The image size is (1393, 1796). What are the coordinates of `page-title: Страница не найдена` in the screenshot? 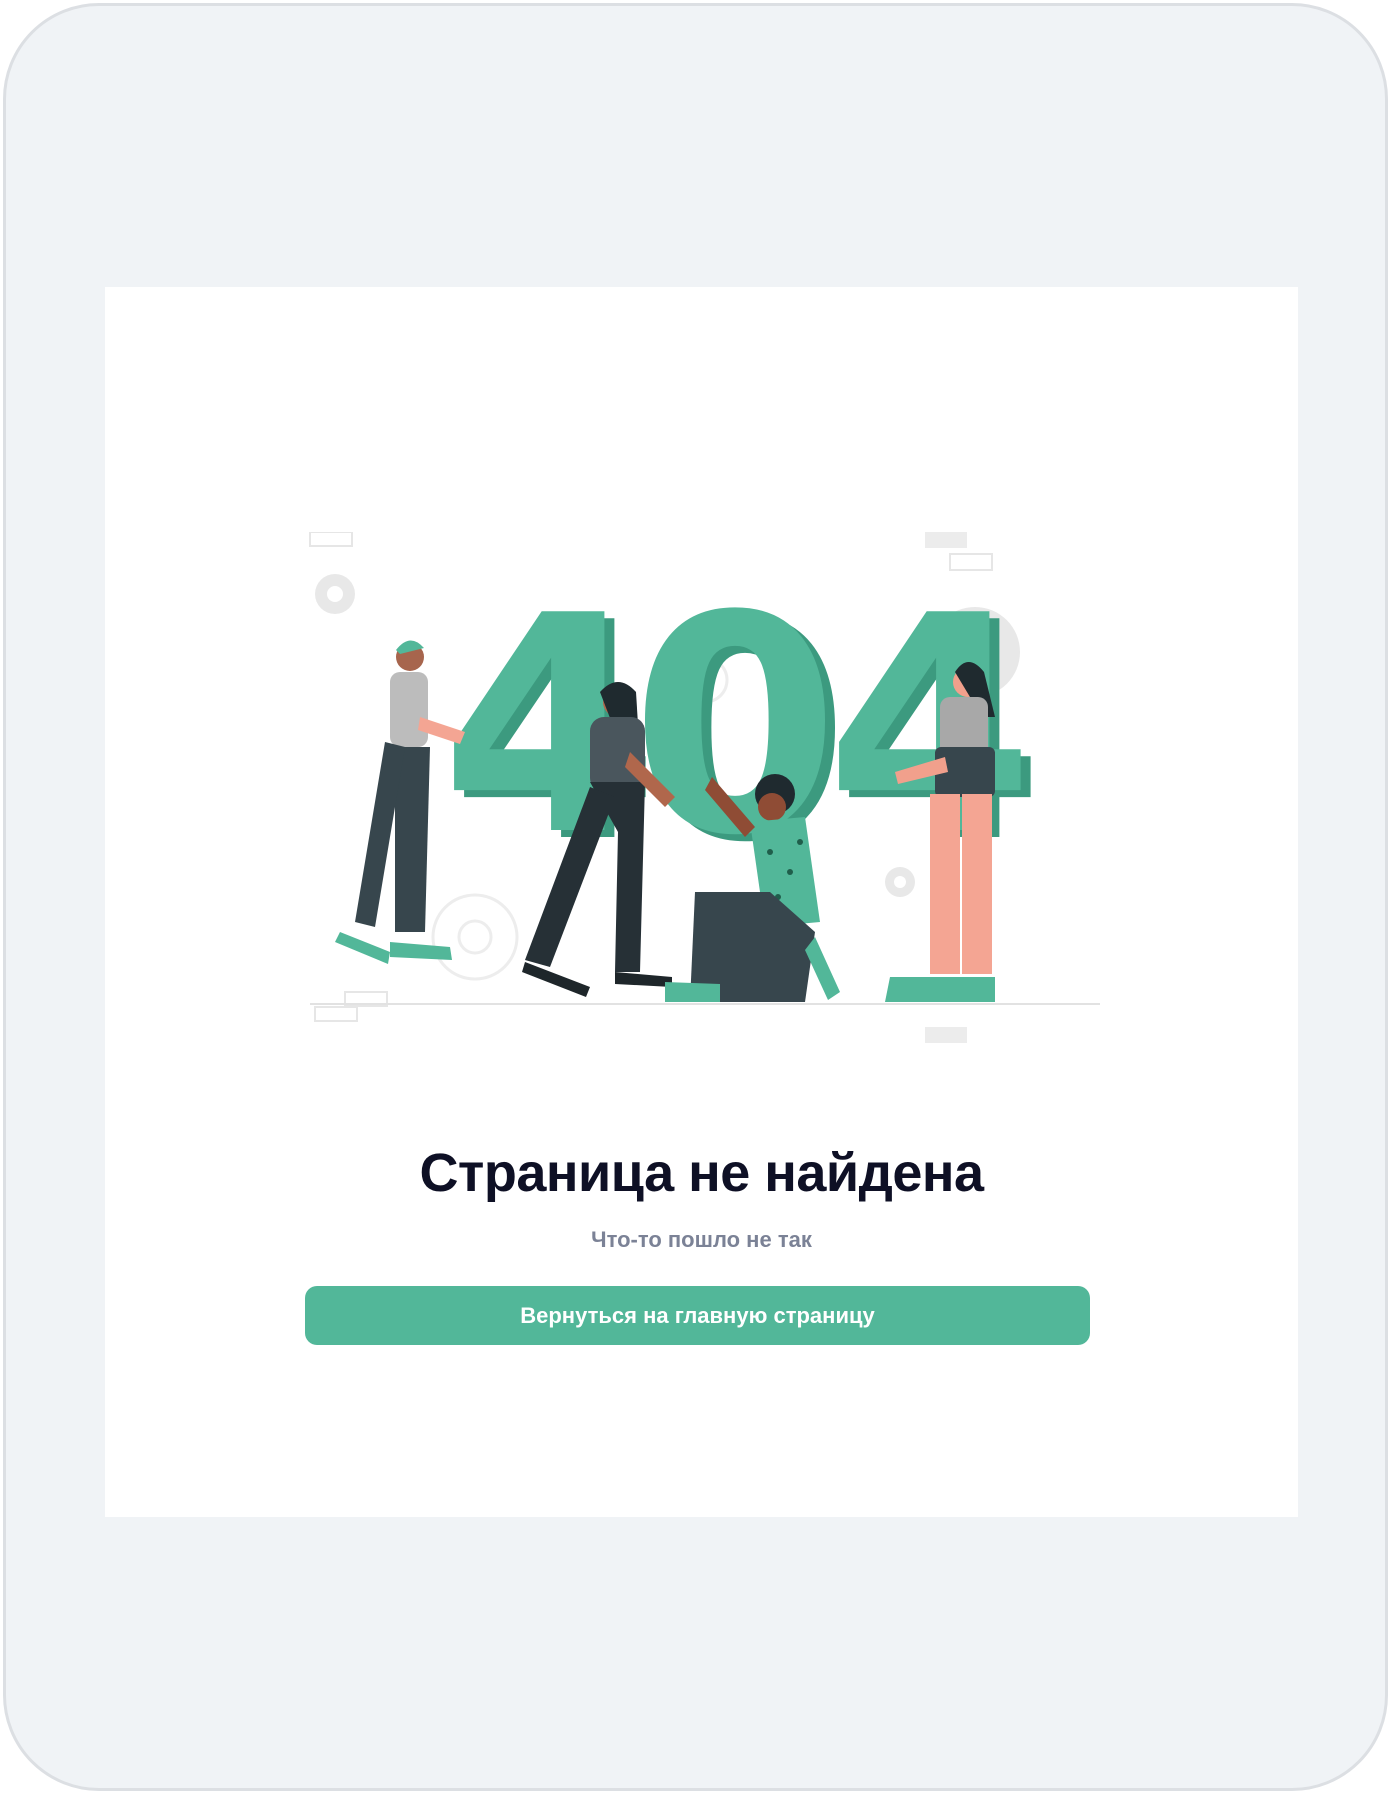 It's located at (701, 1173).